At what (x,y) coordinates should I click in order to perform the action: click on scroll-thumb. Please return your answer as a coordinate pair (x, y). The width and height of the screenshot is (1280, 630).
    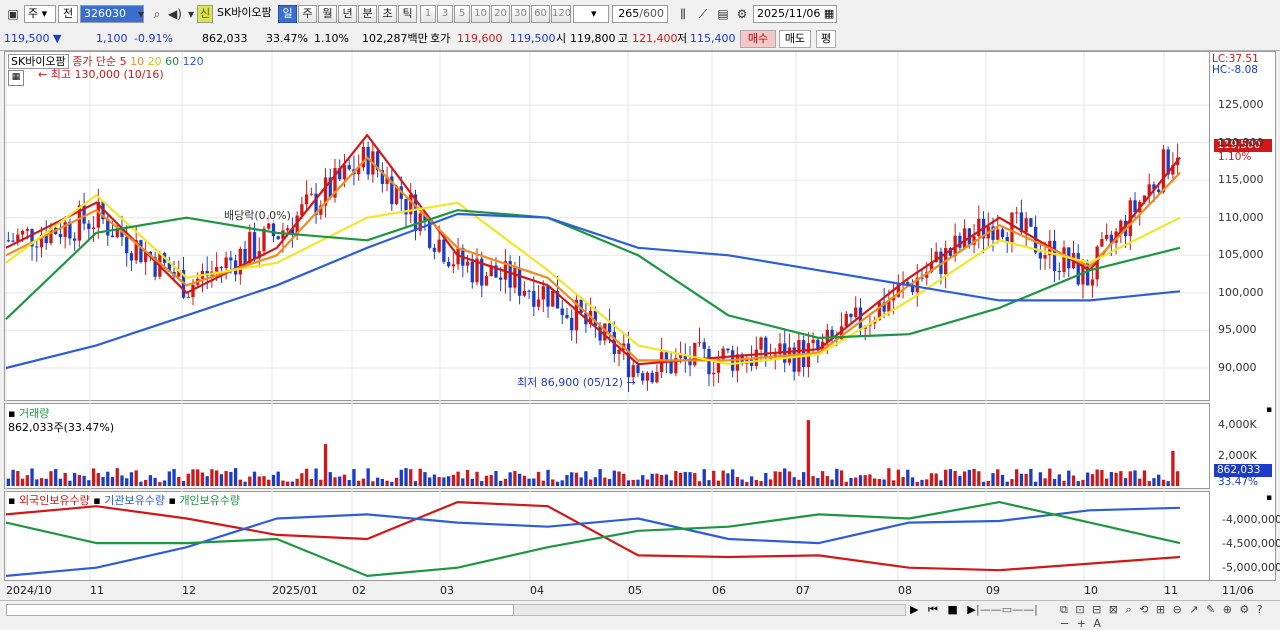
    Looking at the image, I should click on (260, 610).